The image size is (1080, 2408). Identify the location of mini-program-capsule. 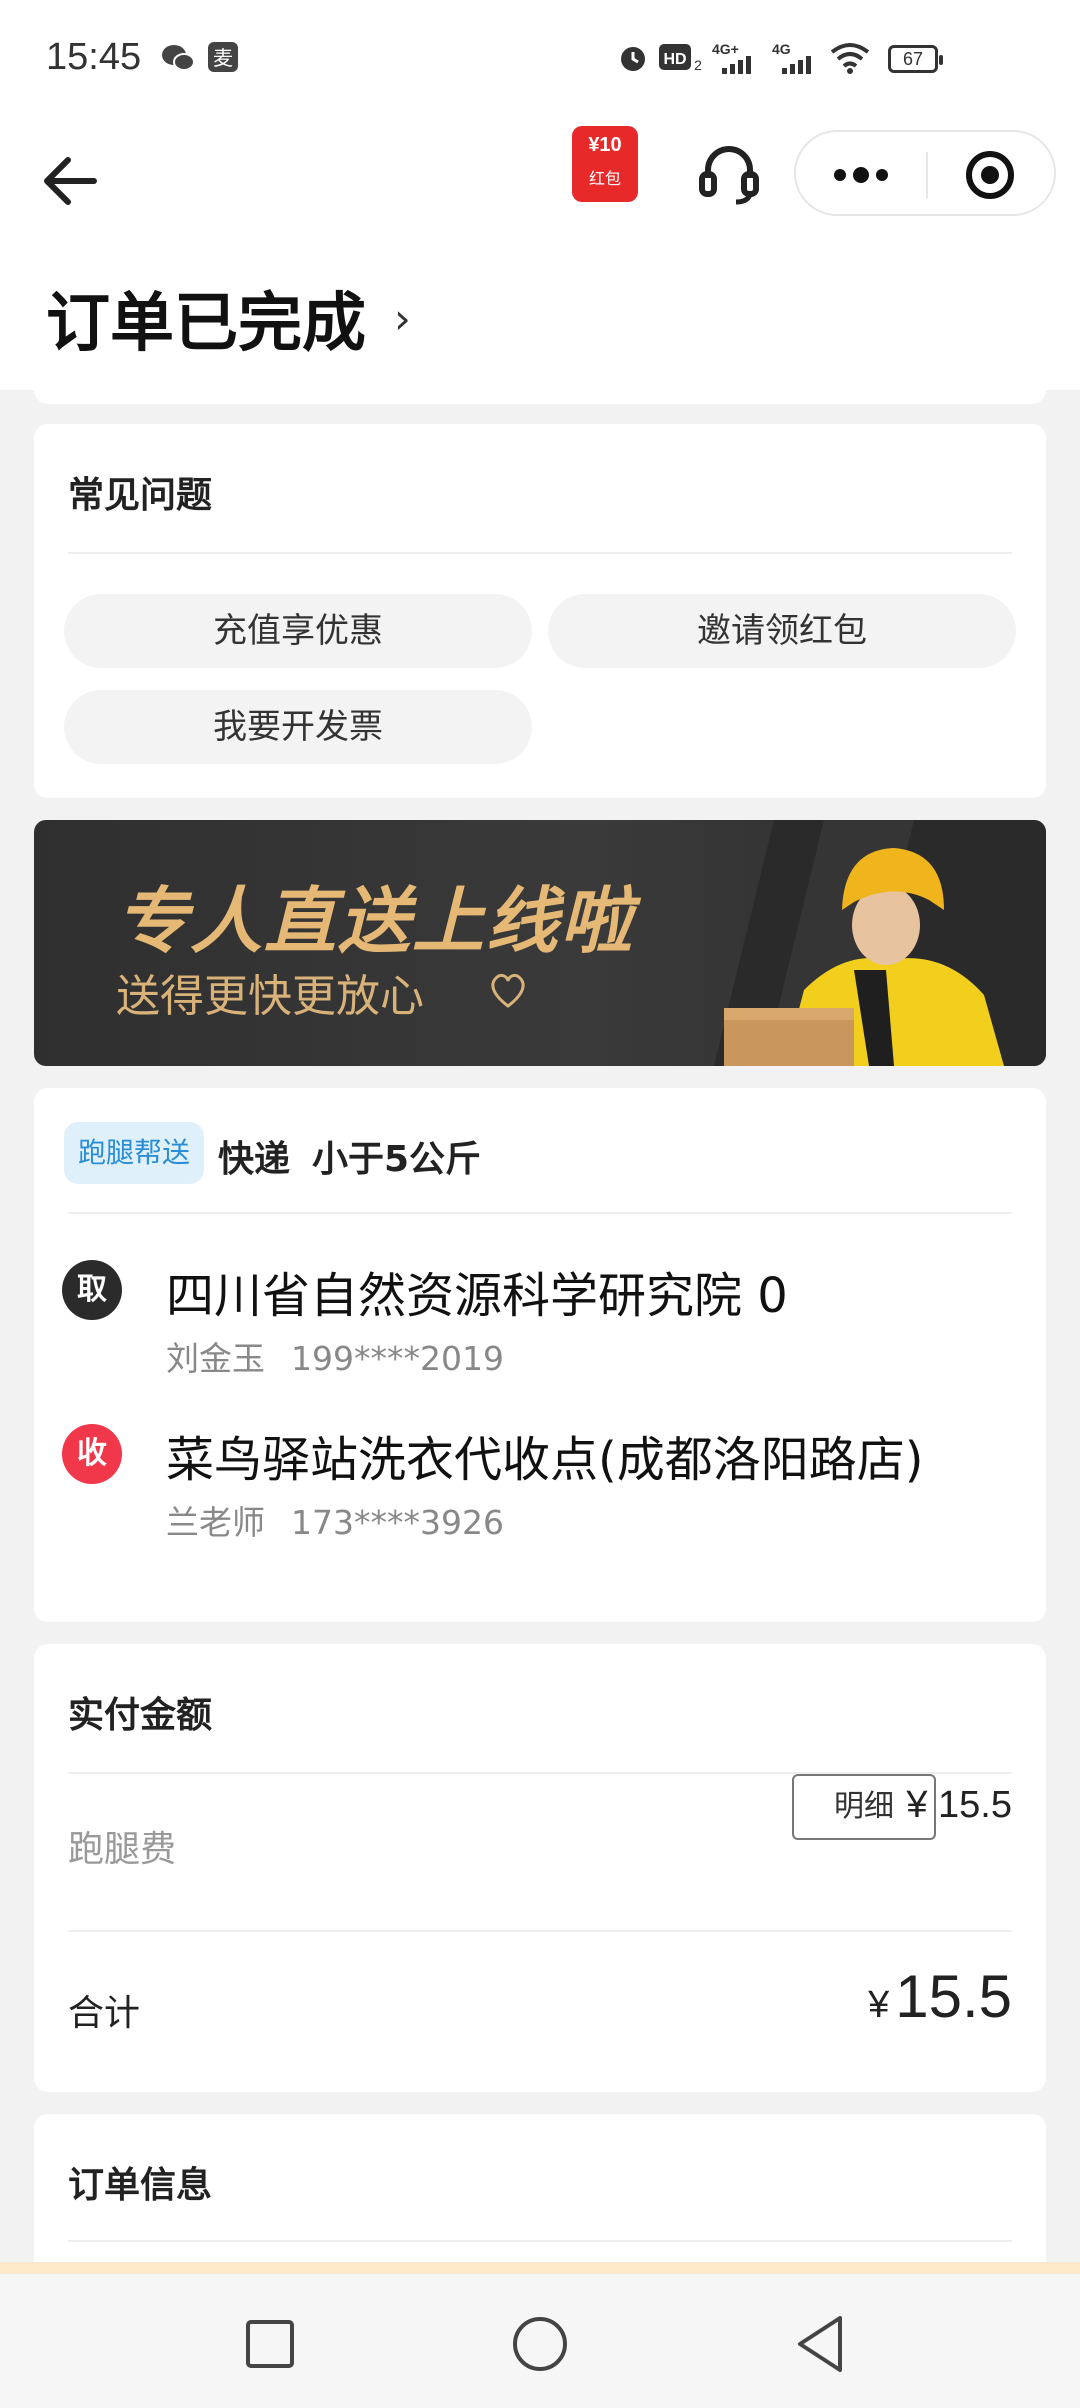
(925, 173).